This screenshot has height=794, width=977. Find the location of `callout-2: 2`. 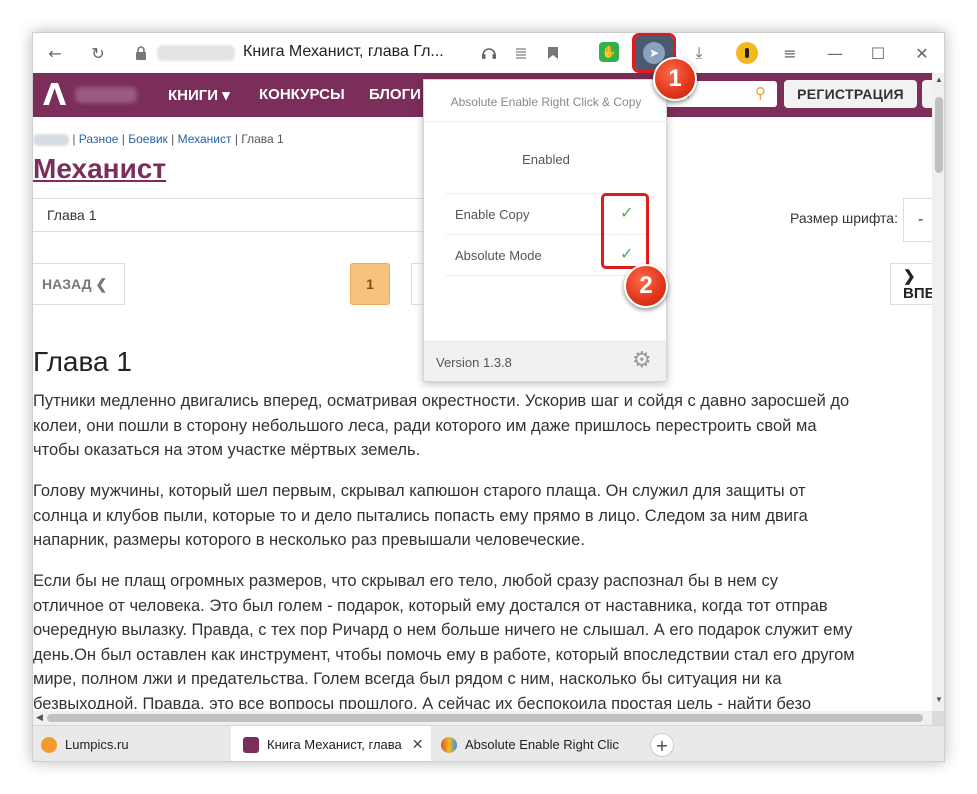

callout-2: 2 is located at coordinates (646, 286).